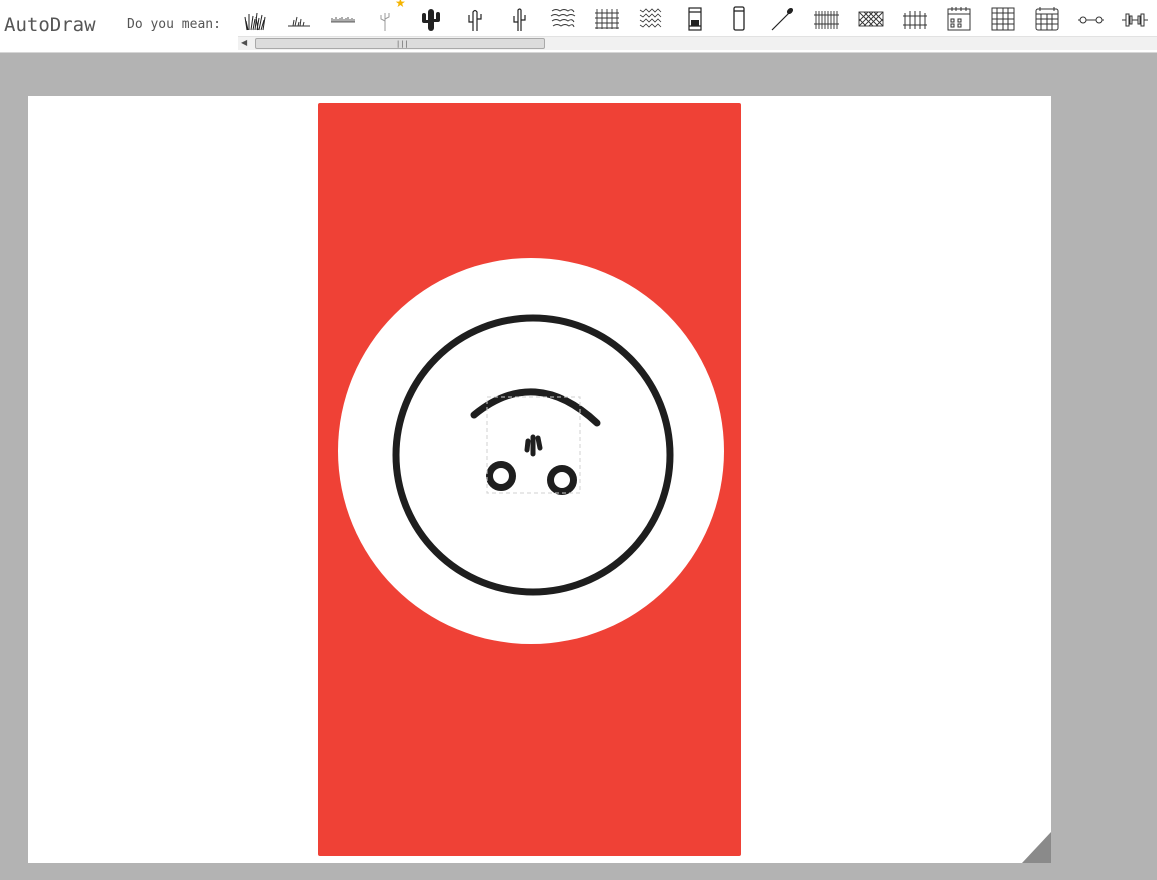 This screenshot has height=880, width=1157. I want to click on suggestion-grass-small, so click(299, 18).